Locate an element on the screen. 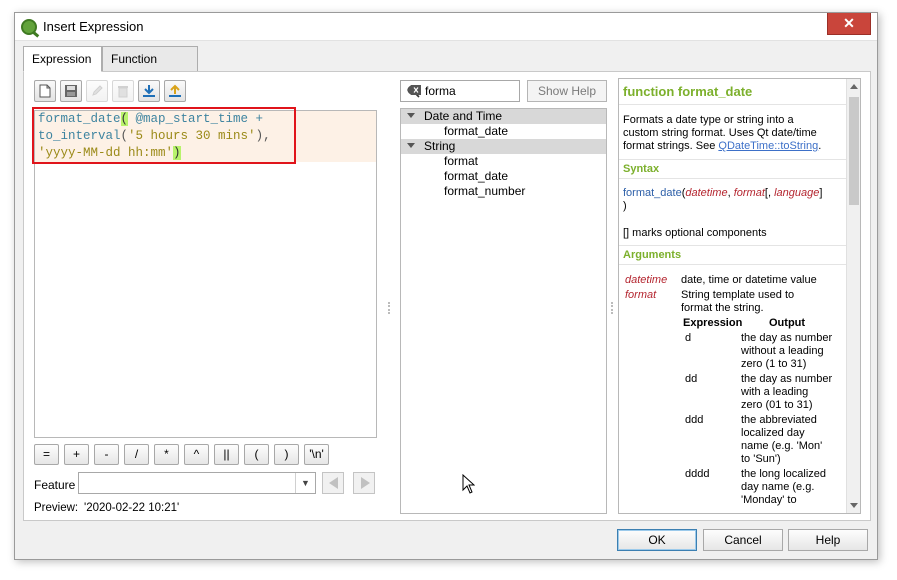 The image size is (897, 580). qdatetime-link: QDateTime::toString is located at coordinates (768, 146).